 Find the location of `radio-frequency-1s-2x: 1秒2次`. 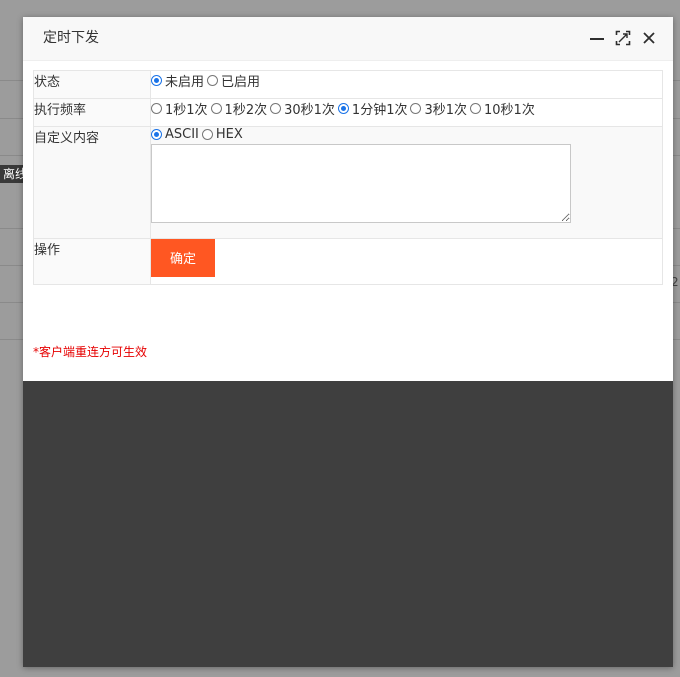

radio-frequency-1s-2x: 1秒2次 is located at coordinates (239, 108).